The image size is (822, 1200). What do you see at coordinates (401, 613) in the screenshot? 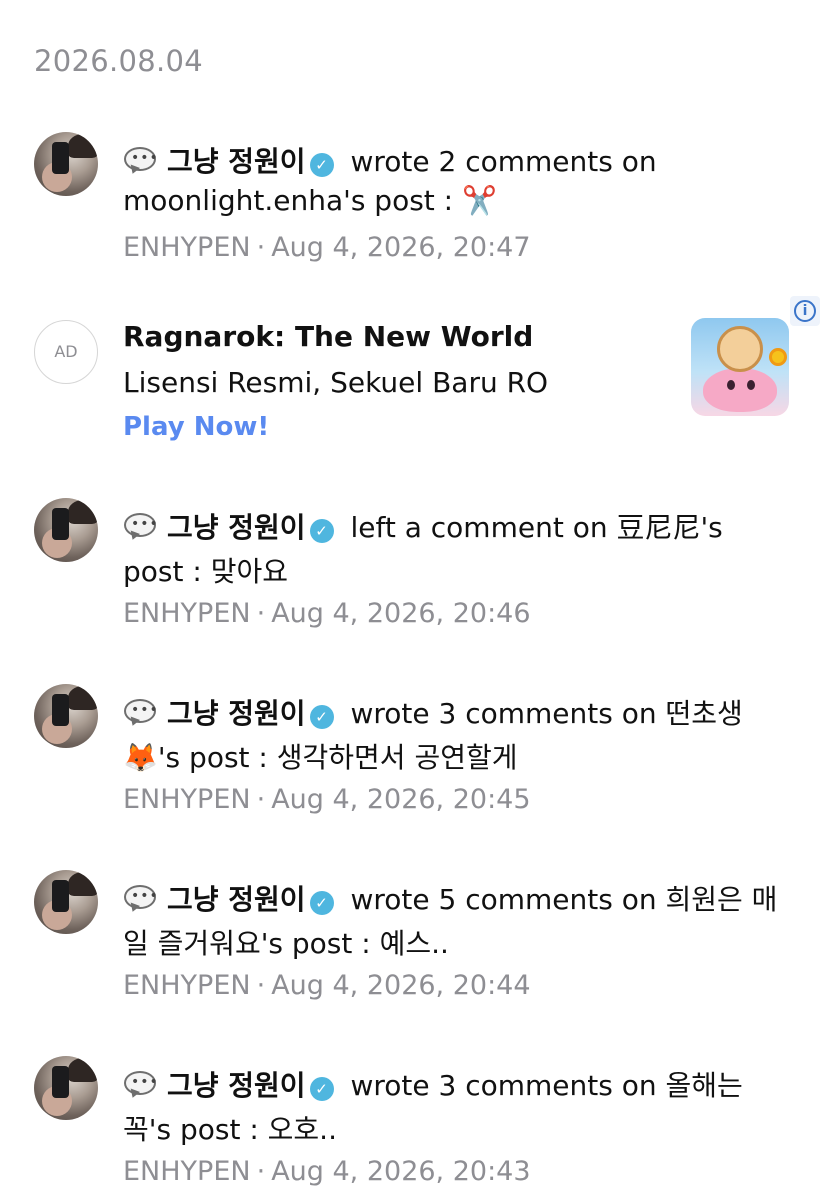
I see `timestamp: Aug 4, 2026, 20:46` at bounding box center [401, 613].